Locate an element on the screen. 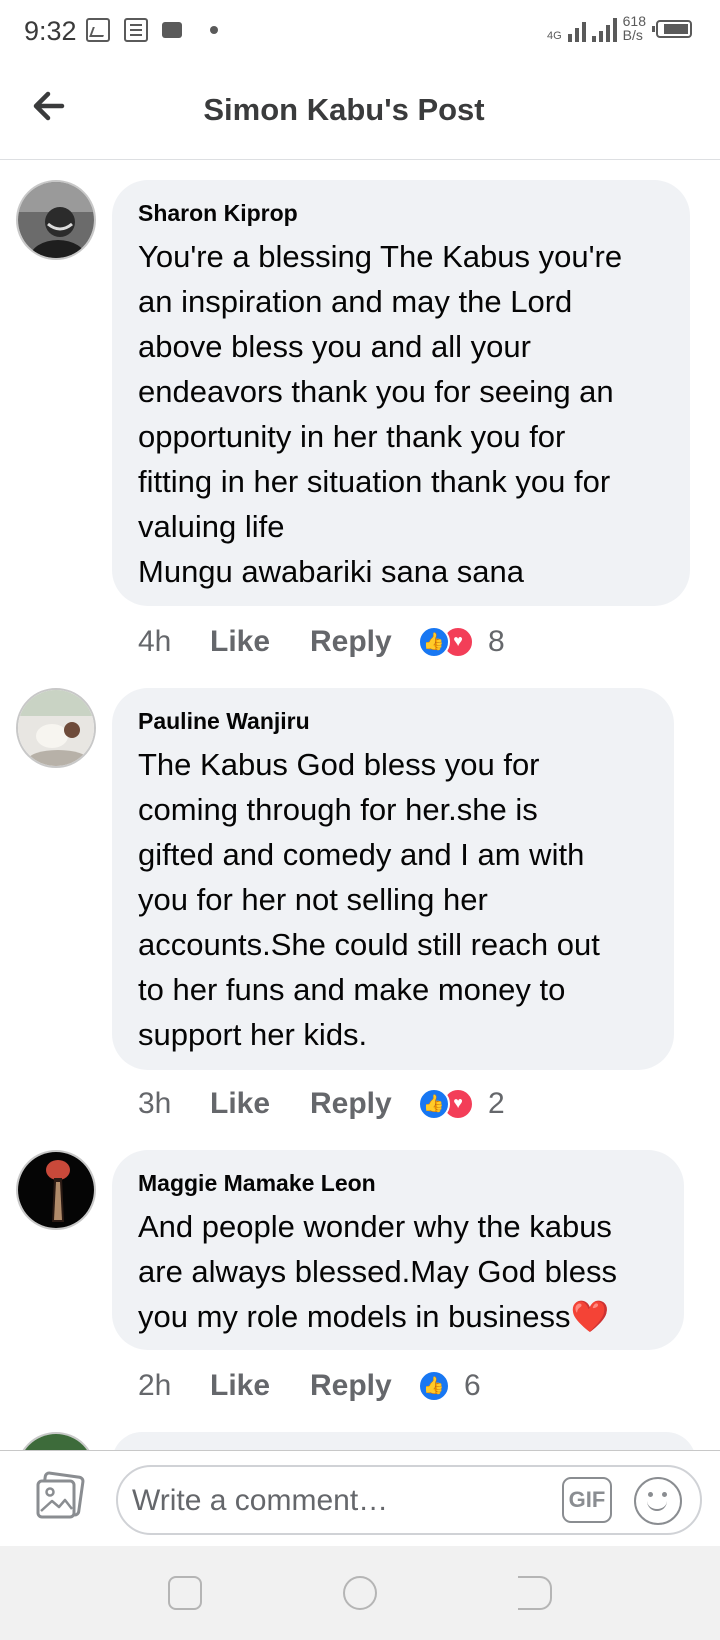 This screenshot has height=1640, width=720. network-type: 4G is located at coordinates (554, 36).